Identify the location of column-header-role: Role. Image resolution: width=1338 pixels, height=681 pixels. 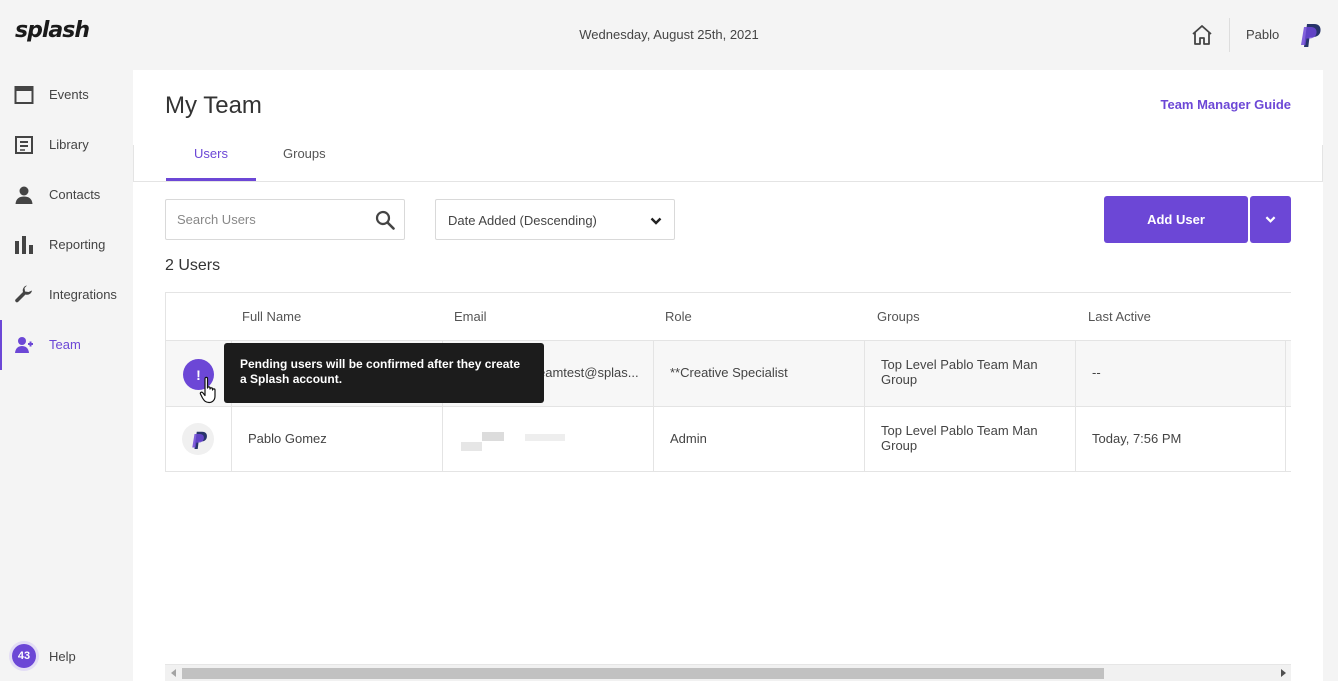
(678, 316).